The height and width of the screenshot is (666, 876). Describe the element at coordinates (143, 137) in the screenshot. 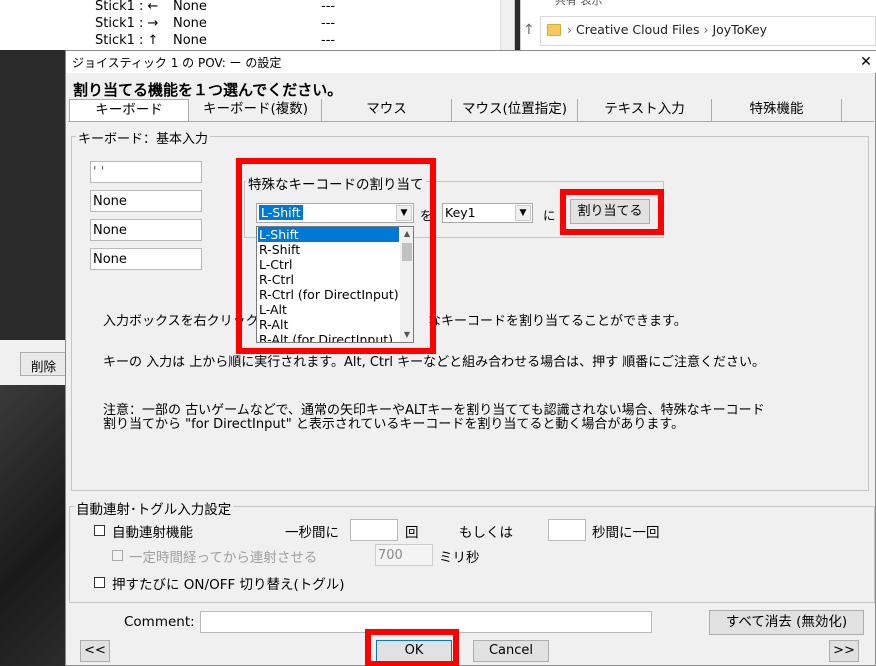

I see `keyboard-group-label: キーボード：基本入力` at that location.